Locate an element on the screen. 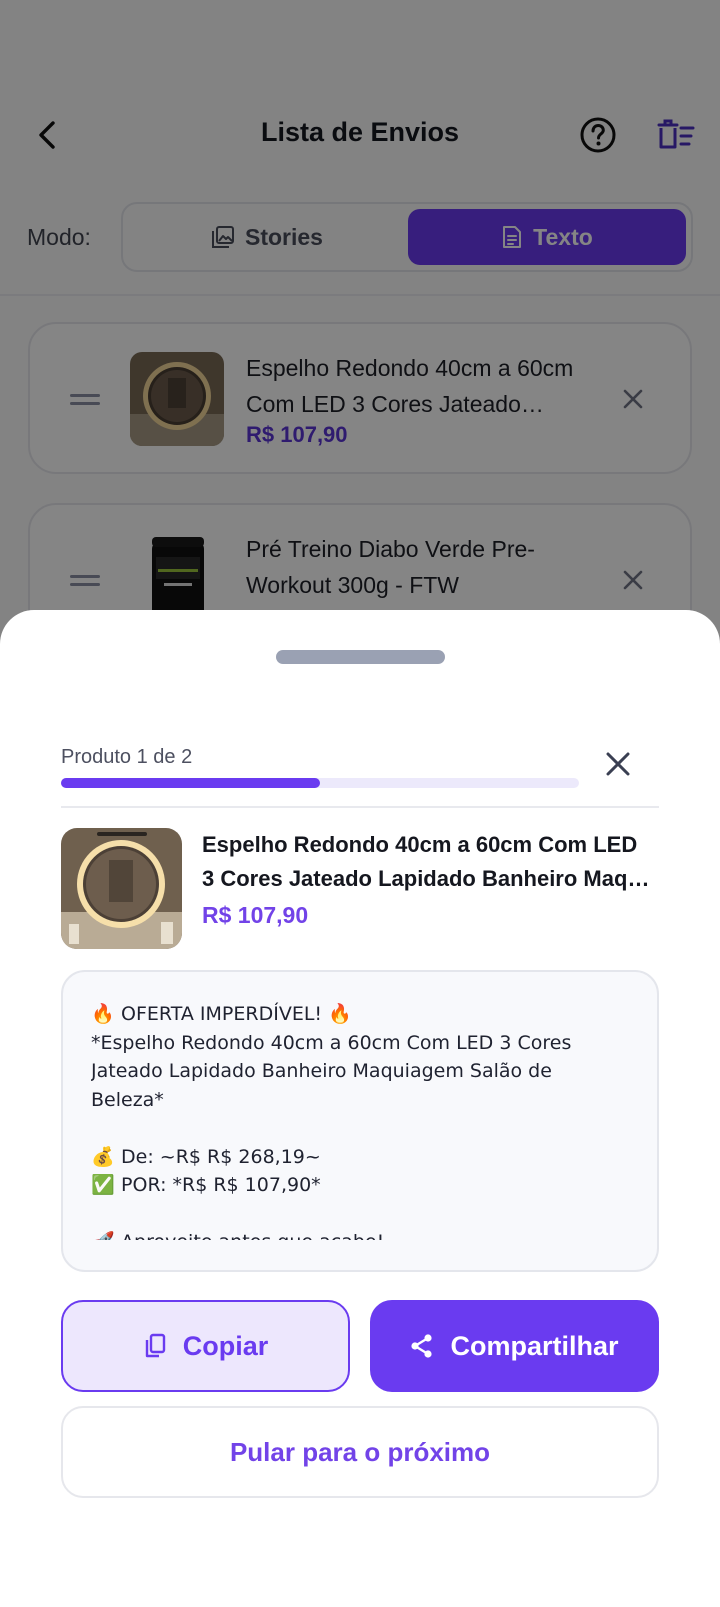 The image size is (720, 1607). check-mark-icon: ✅ is located at coordinates (103, 1185).